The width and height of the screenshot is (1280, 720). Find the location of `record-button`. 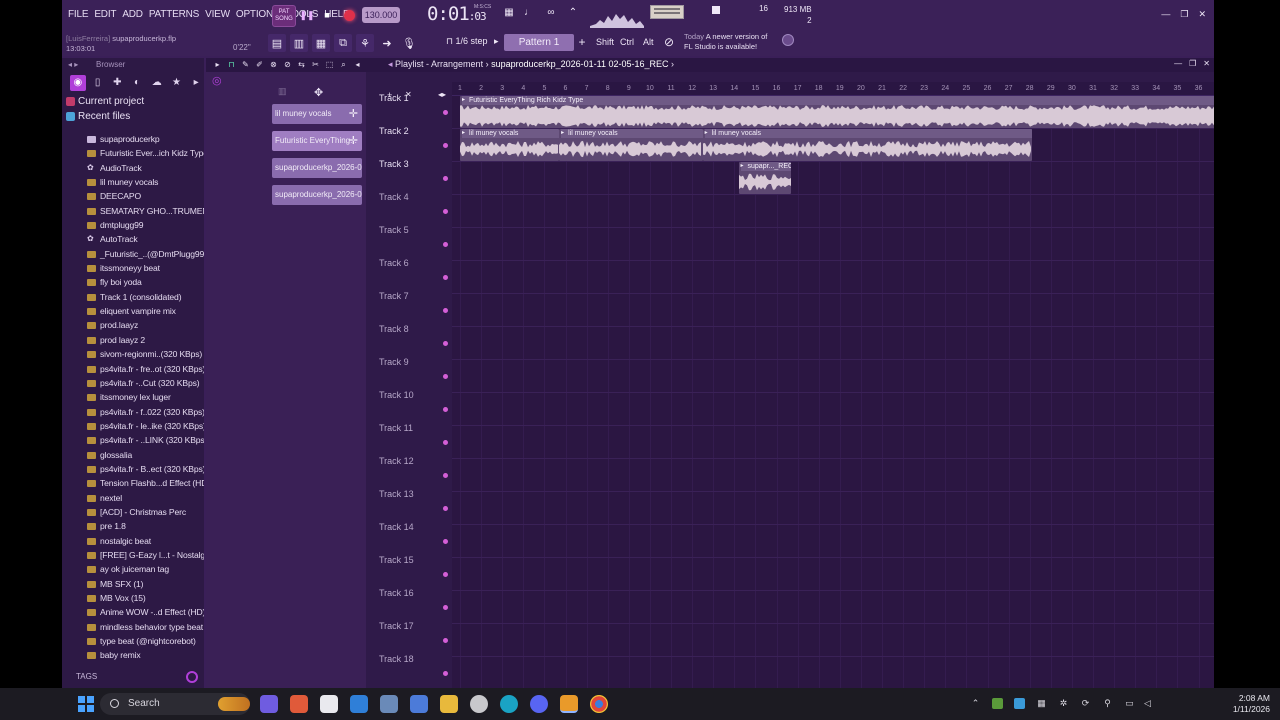

record-button is located at coordinates (349, 15).